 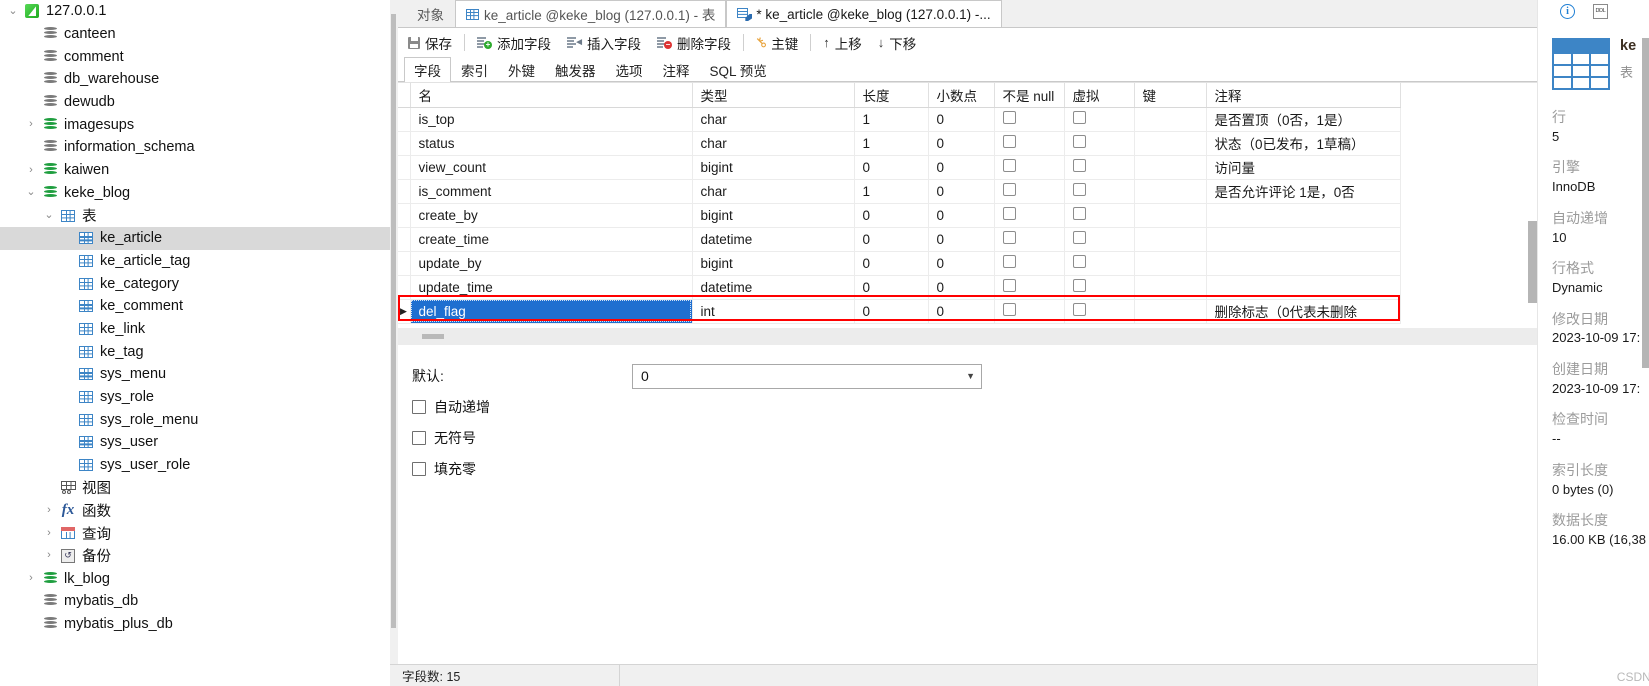 What do you see at coordinates (195, 601) in the screenshot?
I see `tree-item-mybatis_db: mybatis_db` at bounding box center [195, 601].